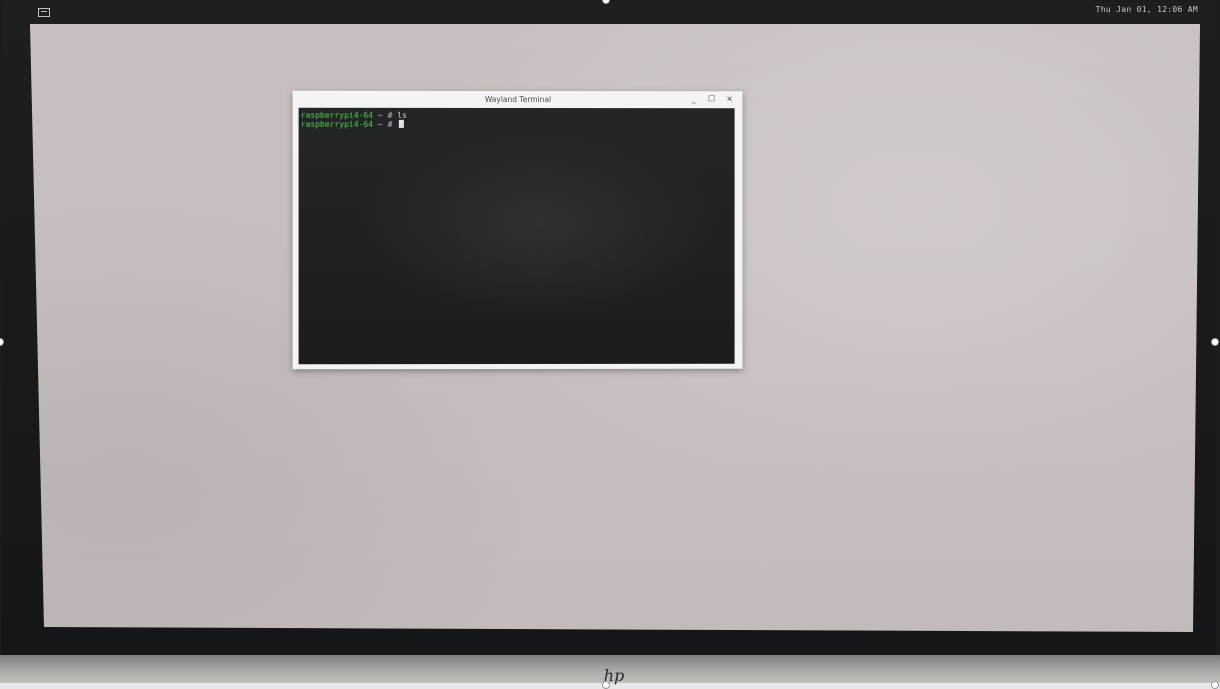 This screenshot has height=689, width=1220. I want to click on terminal-titlebar: Wayland Terminal _ ☐ ×, so click(517, 99).